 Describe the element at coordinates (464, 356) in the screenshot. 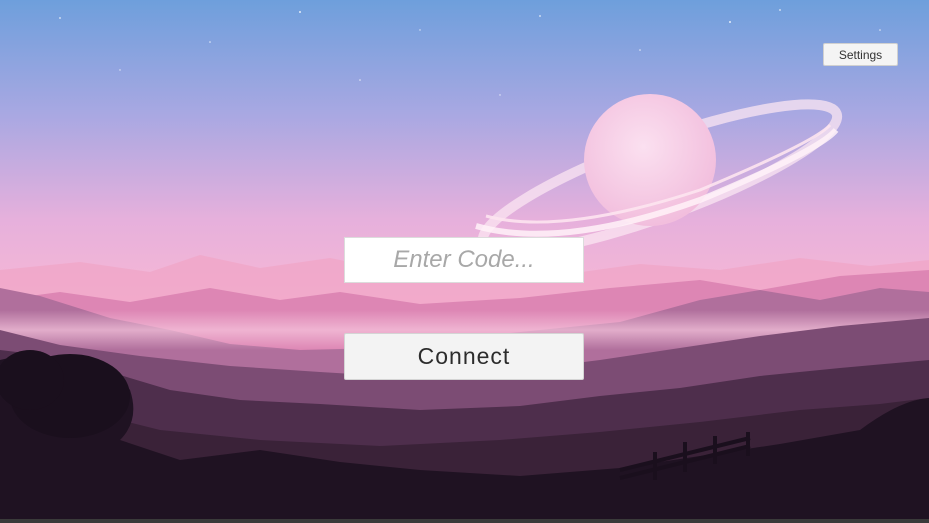

I see `connect-button: Connect` at that location.